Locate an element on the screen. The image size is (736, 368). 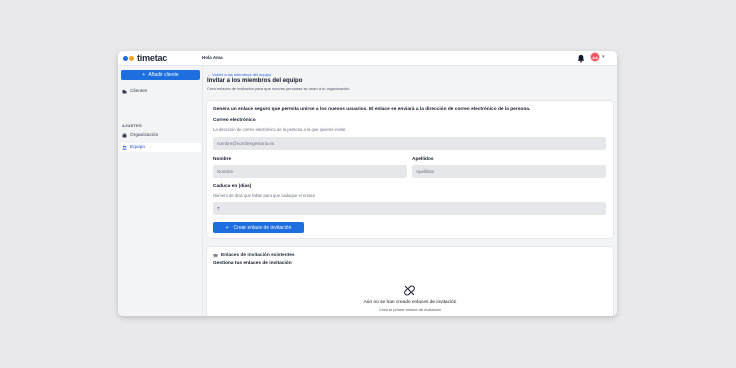
email-label: Correo electrónico is located at coordinates (234, 120).